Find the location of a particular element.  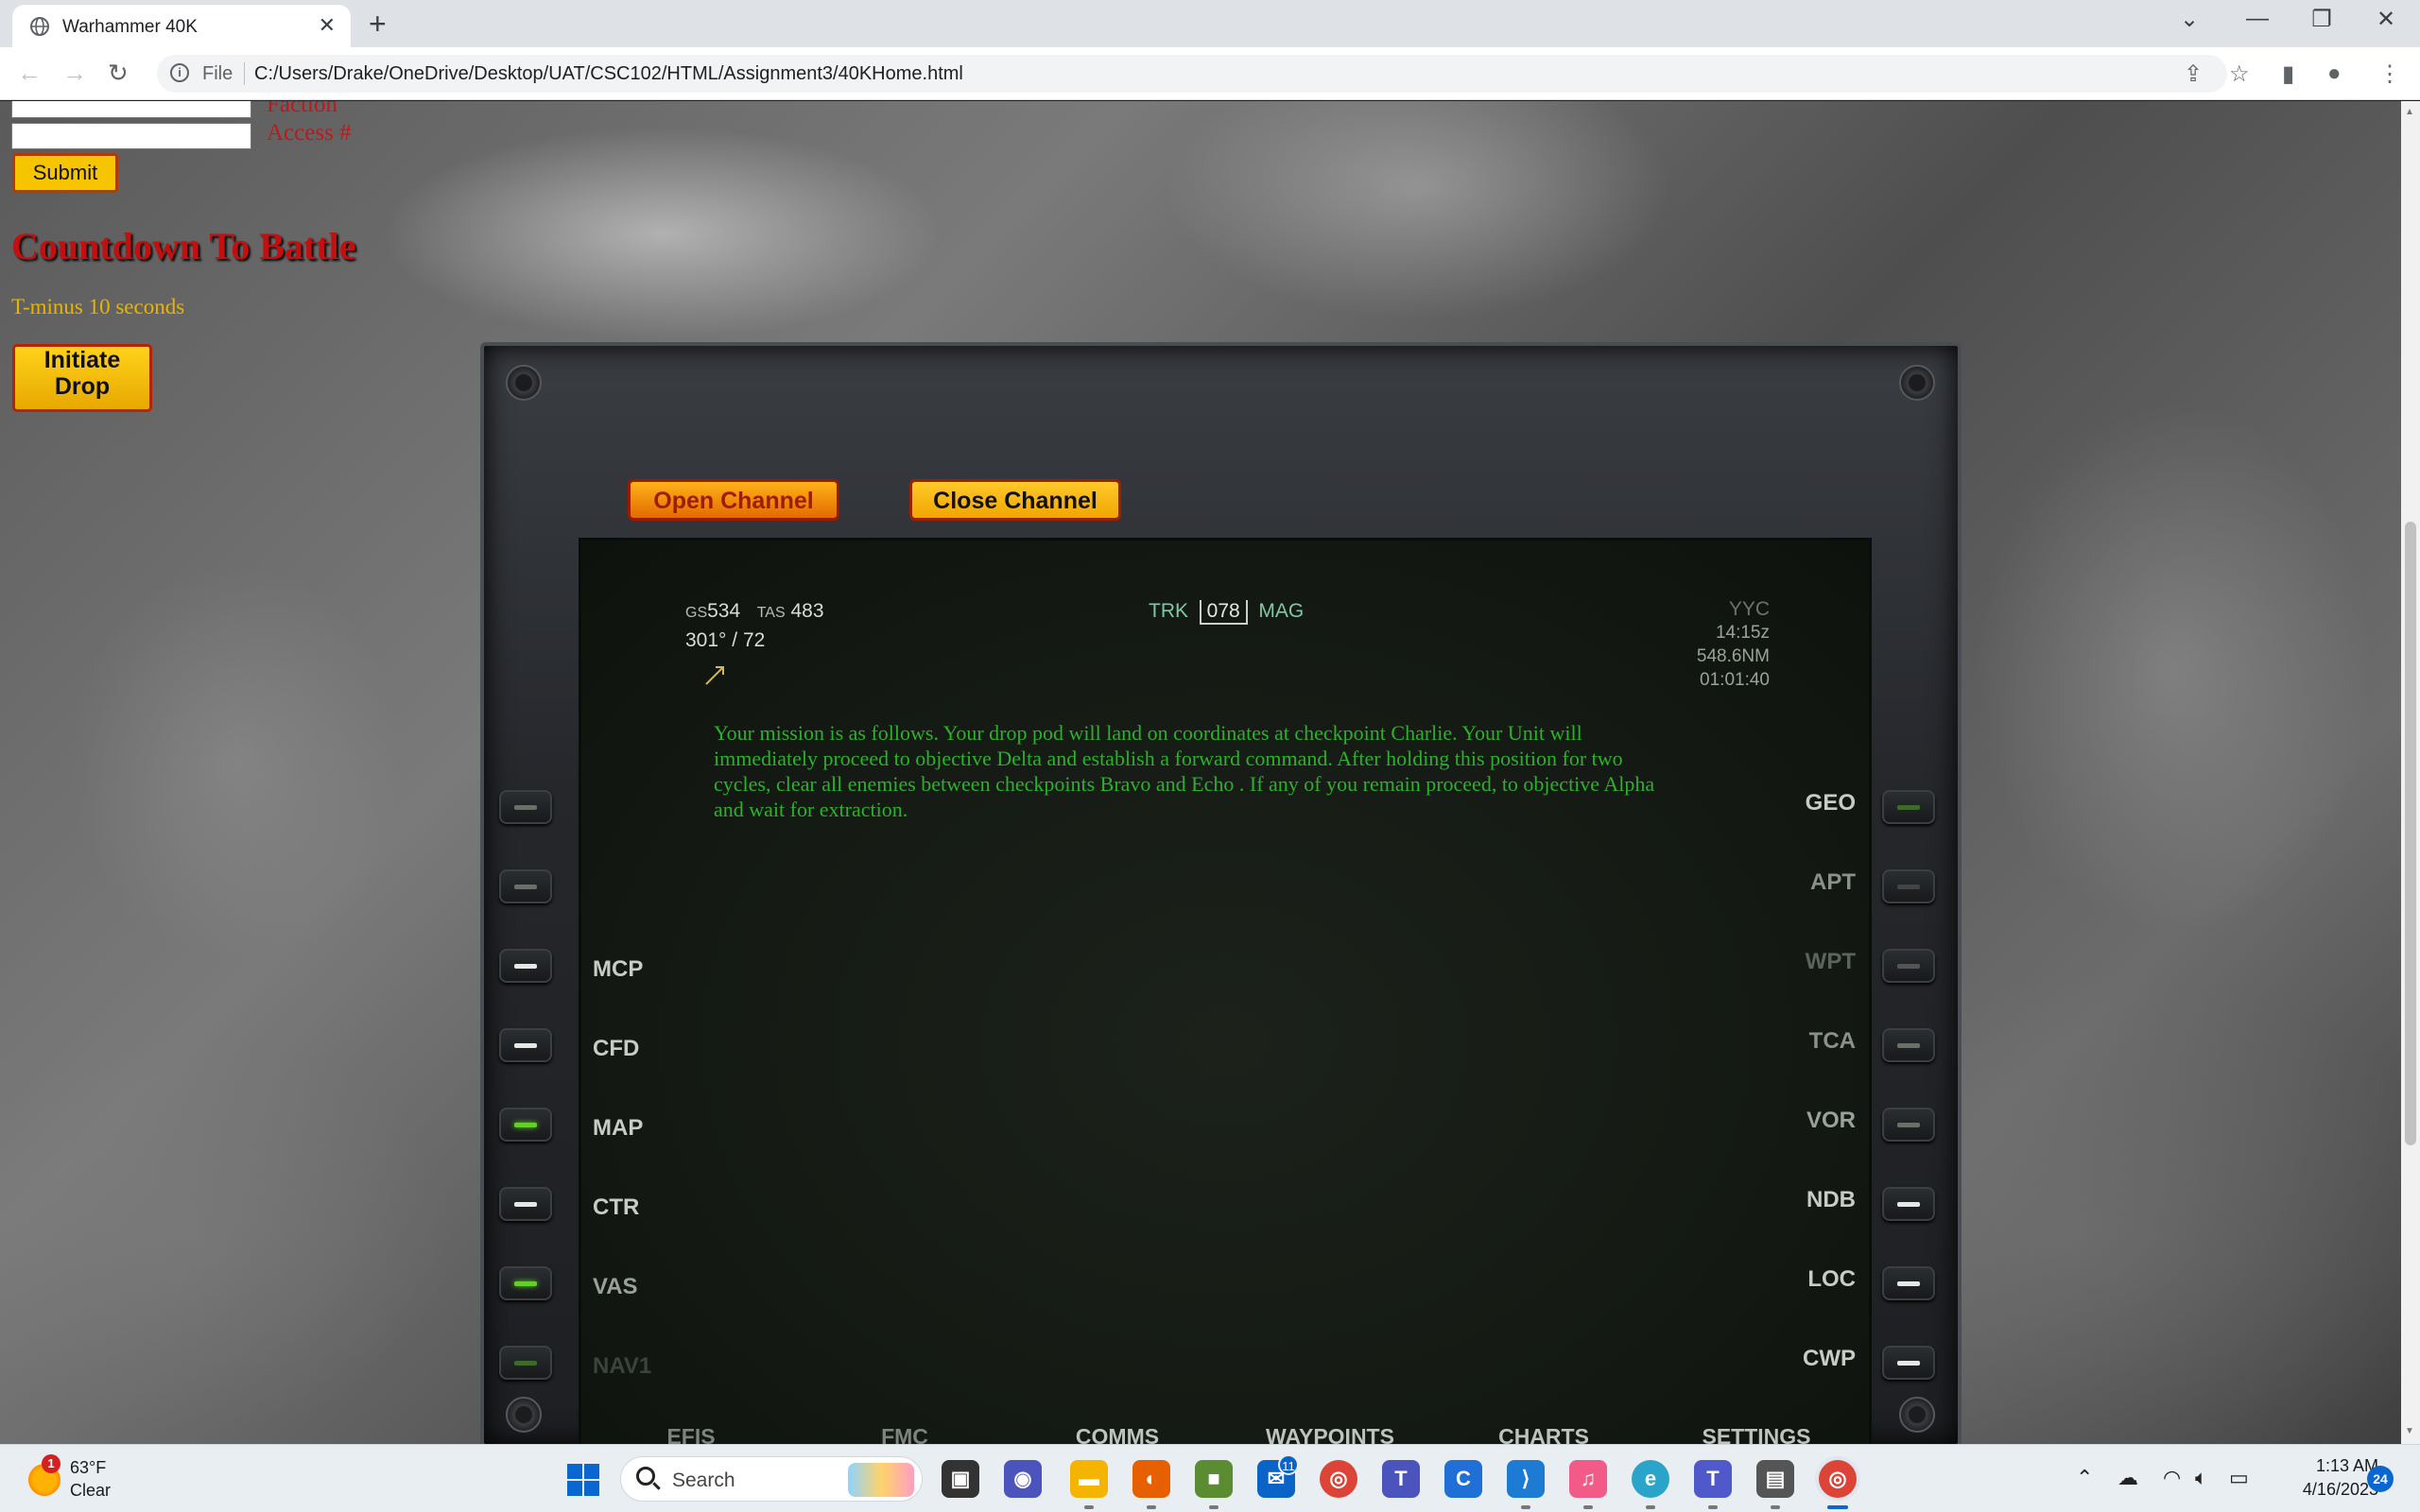

forward-icon: → is located at coordinates (74, 73).